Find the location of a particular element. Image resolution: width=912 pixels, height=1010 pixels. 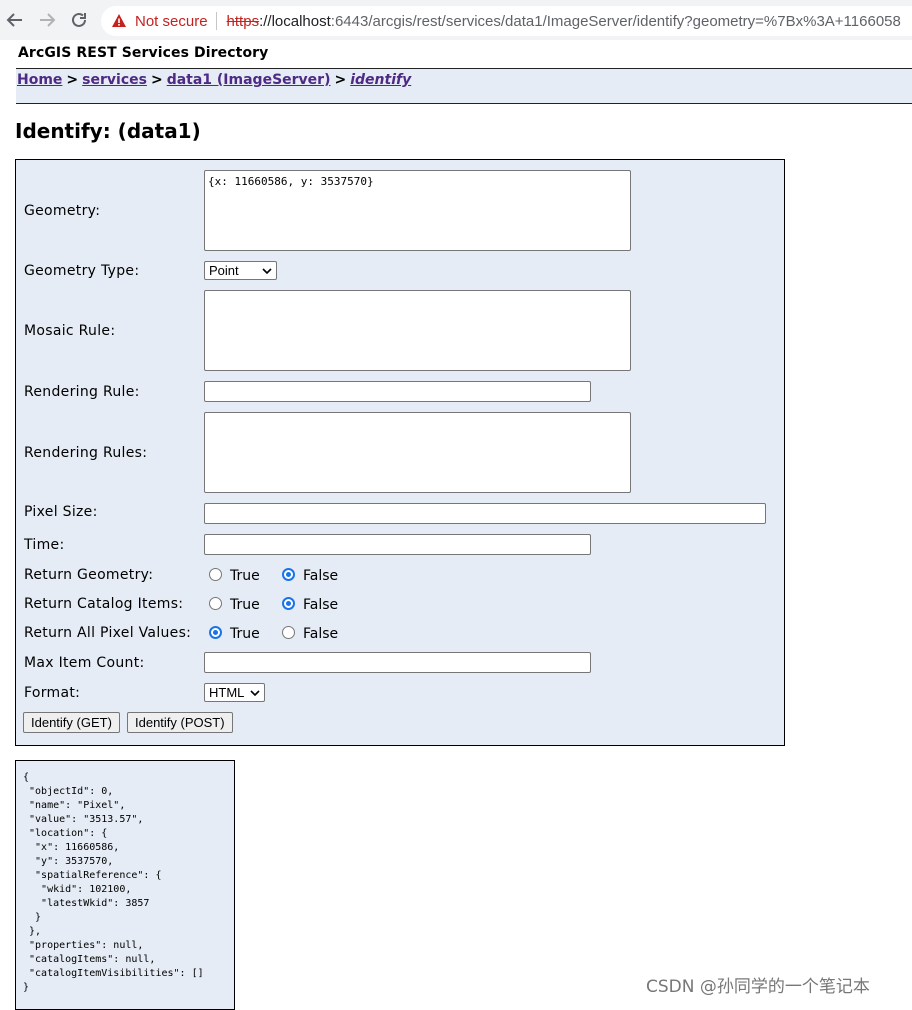

breadcrumb-server-link: data1 (ImageServer) is located at coordinates (249, 80).